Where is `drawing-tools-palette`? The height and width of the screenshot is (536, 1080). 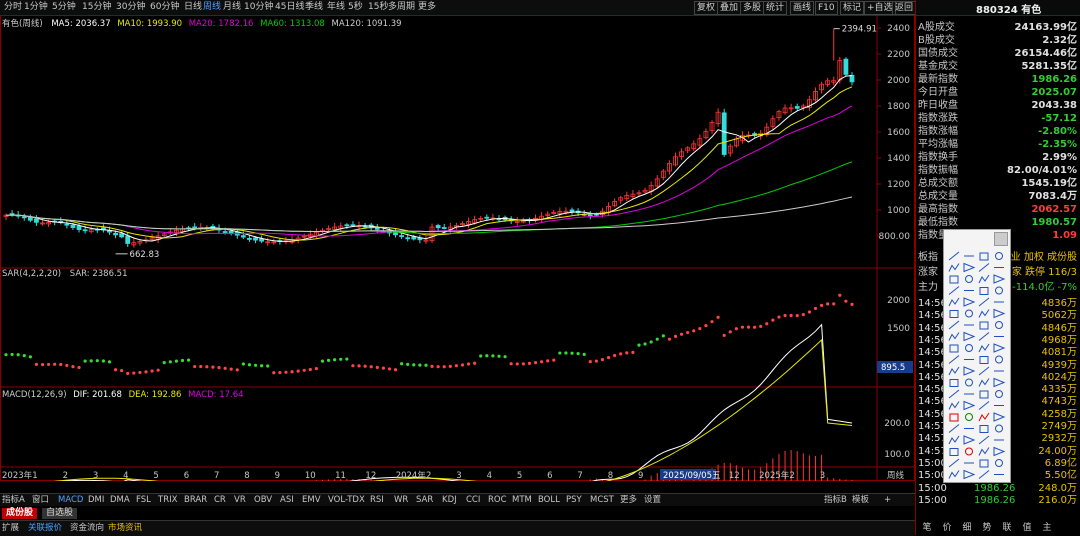 drawing-tools-palette is located at coordinates (977, 356).